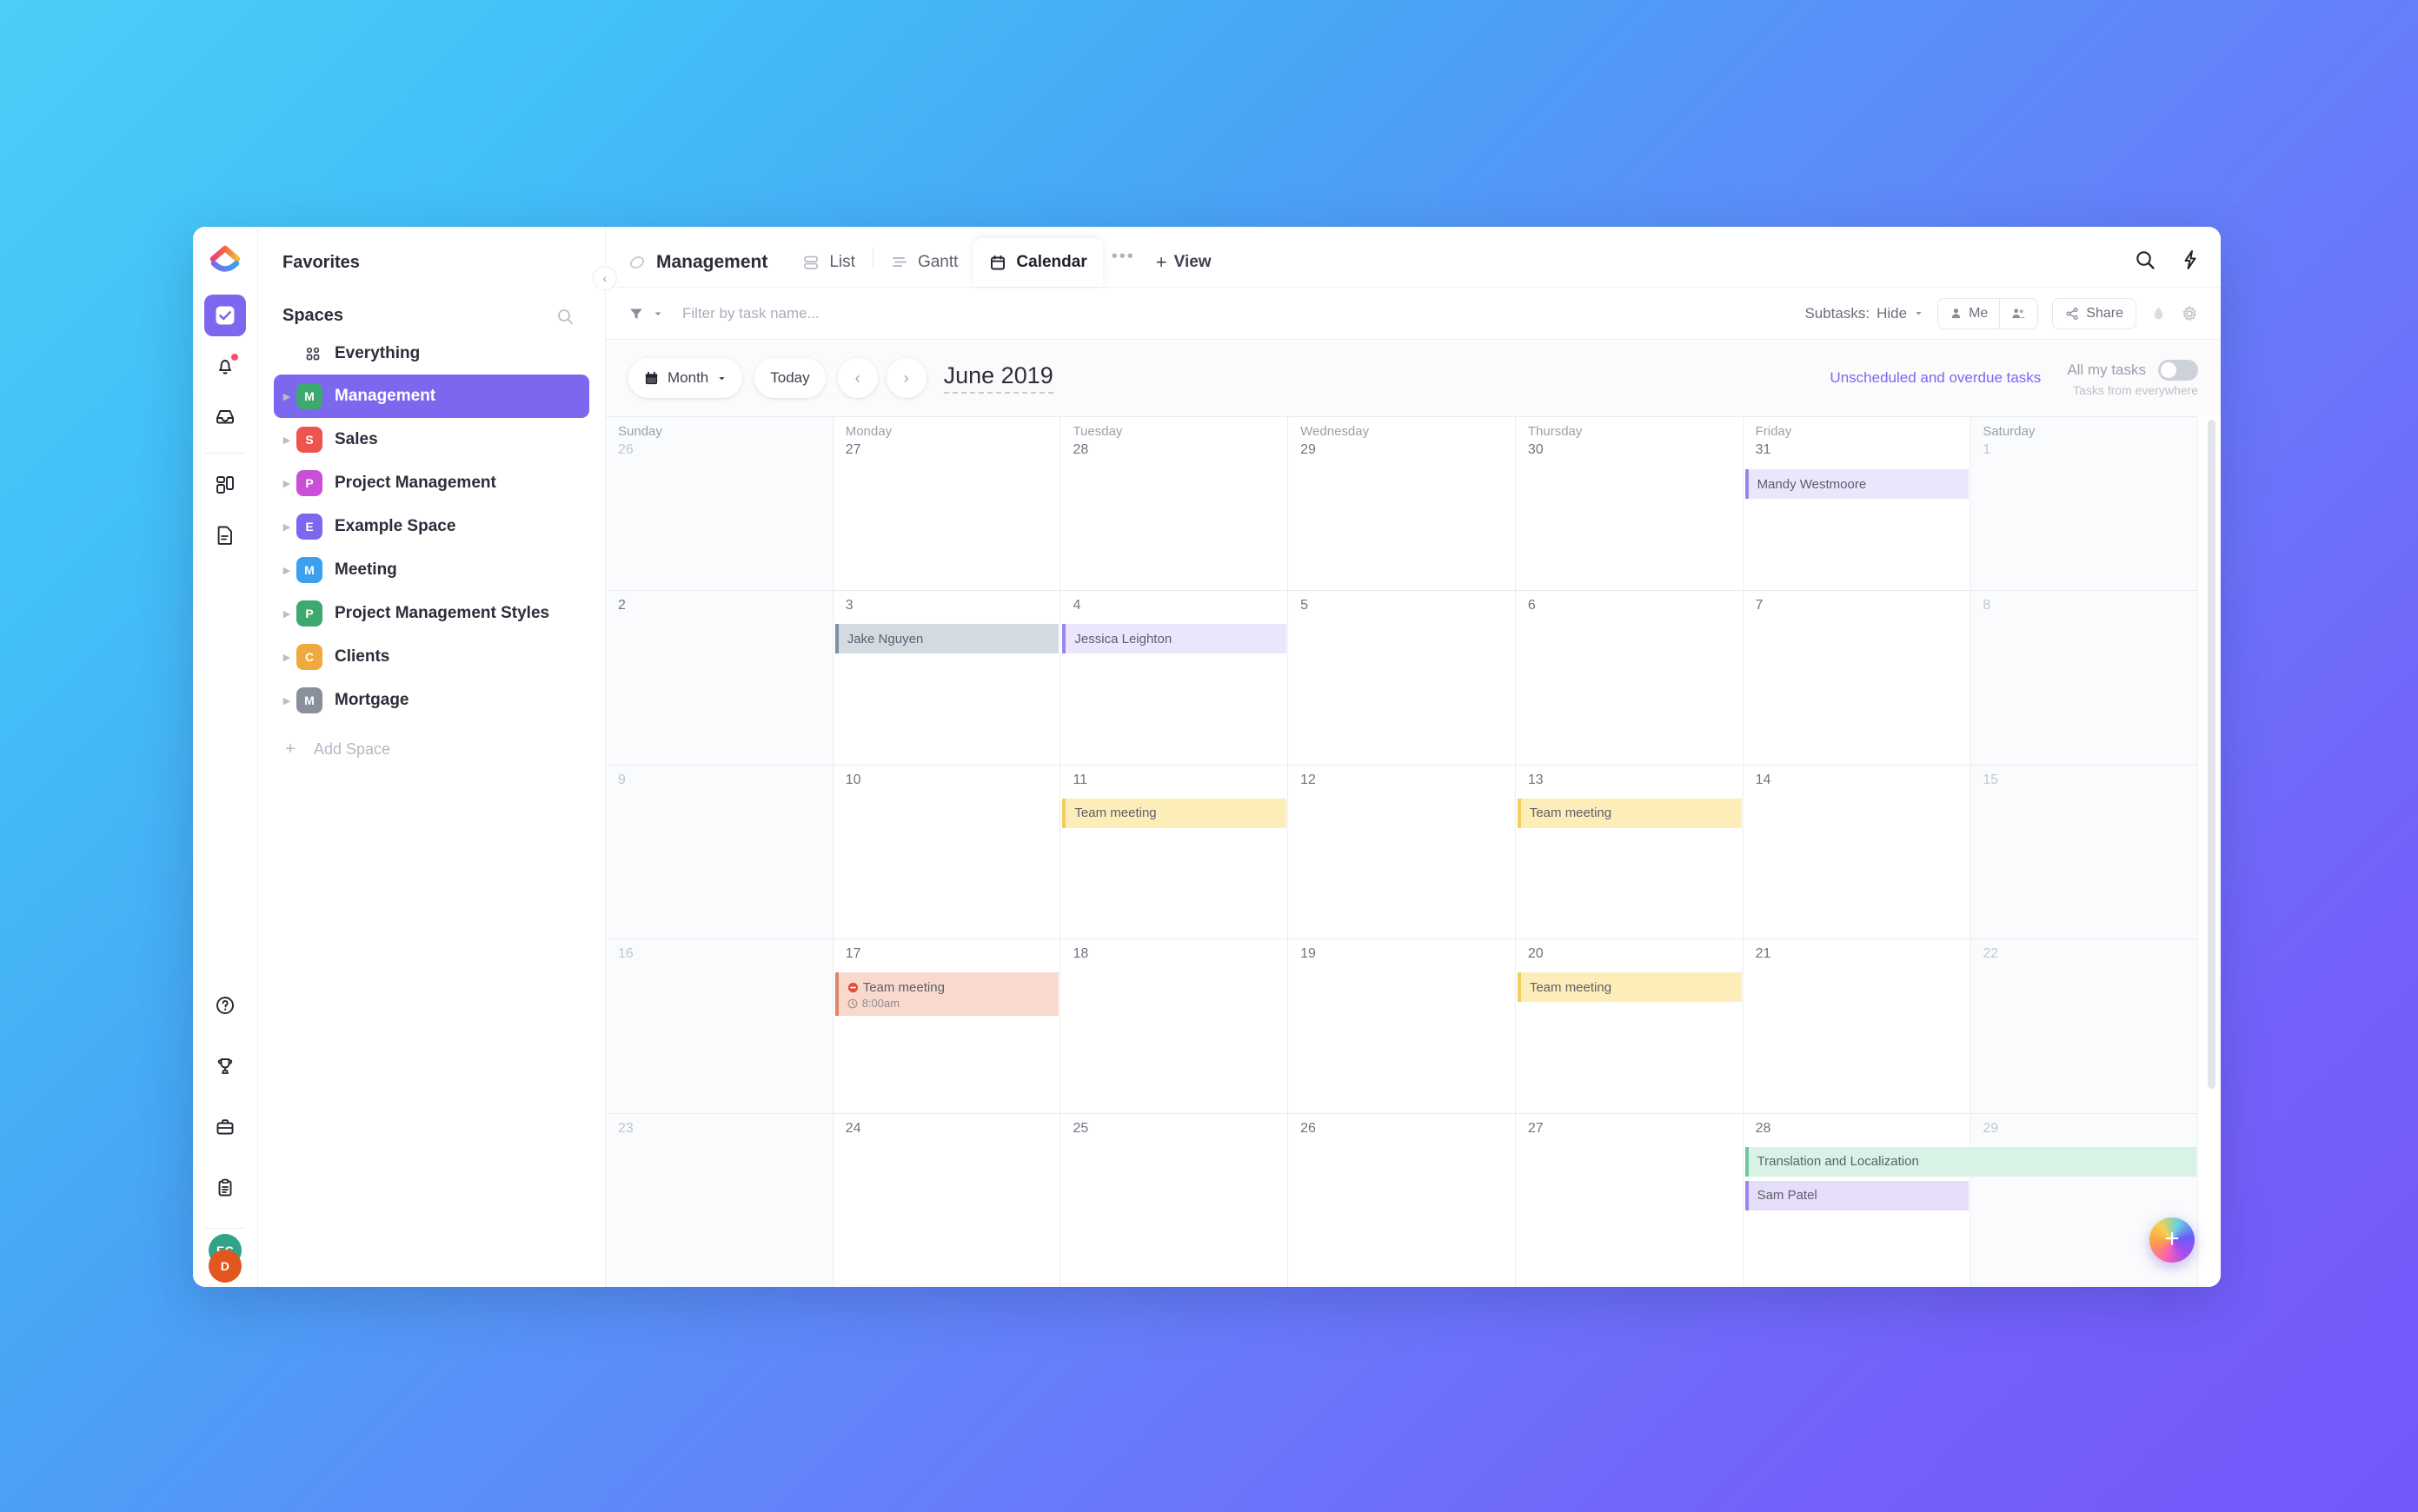  I want to click on calendar-day-cell: 21, so click(1858, 1026).